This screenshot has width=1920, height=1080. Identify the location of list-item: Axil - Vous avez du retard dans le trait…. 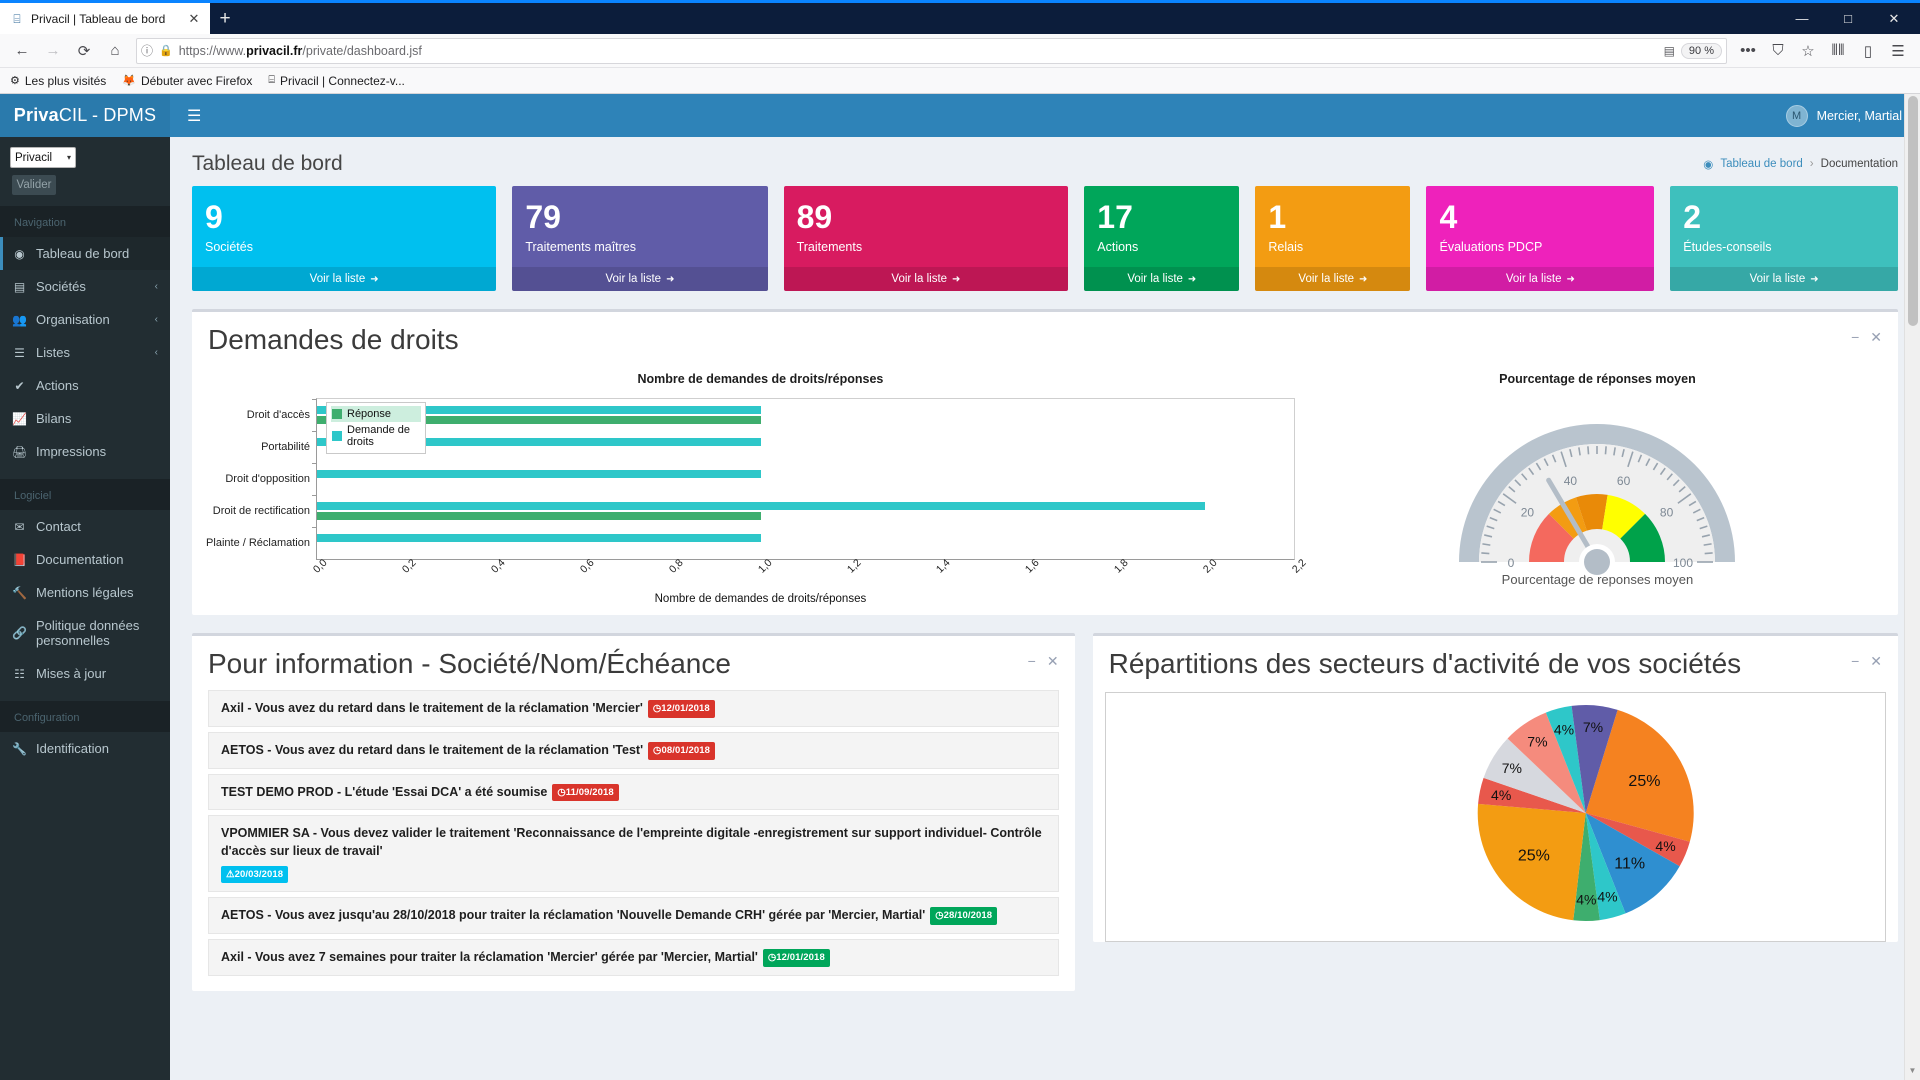
(633, 708).